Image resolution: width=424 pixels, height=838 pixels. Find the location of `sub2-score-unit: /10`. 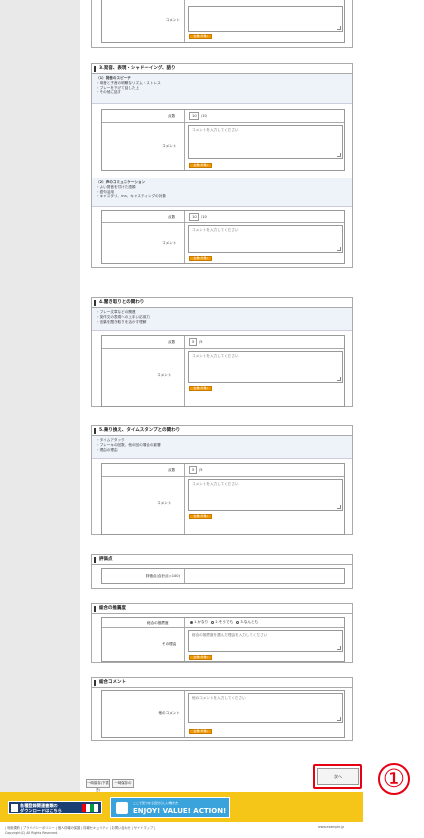

sub2-score-unit: /10 is located at coordinates (204, 217).